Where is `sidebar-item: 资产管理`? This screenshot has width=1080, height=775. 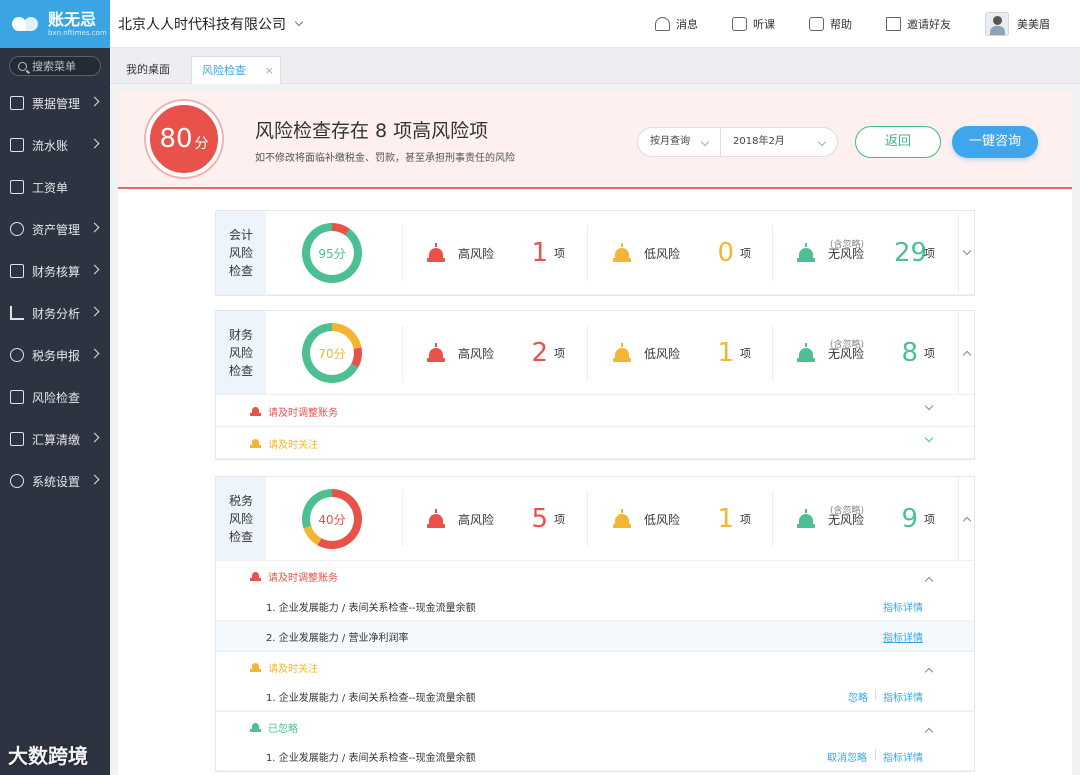
sidebar-item: 资产管理 is located at coordinates (55, 229).